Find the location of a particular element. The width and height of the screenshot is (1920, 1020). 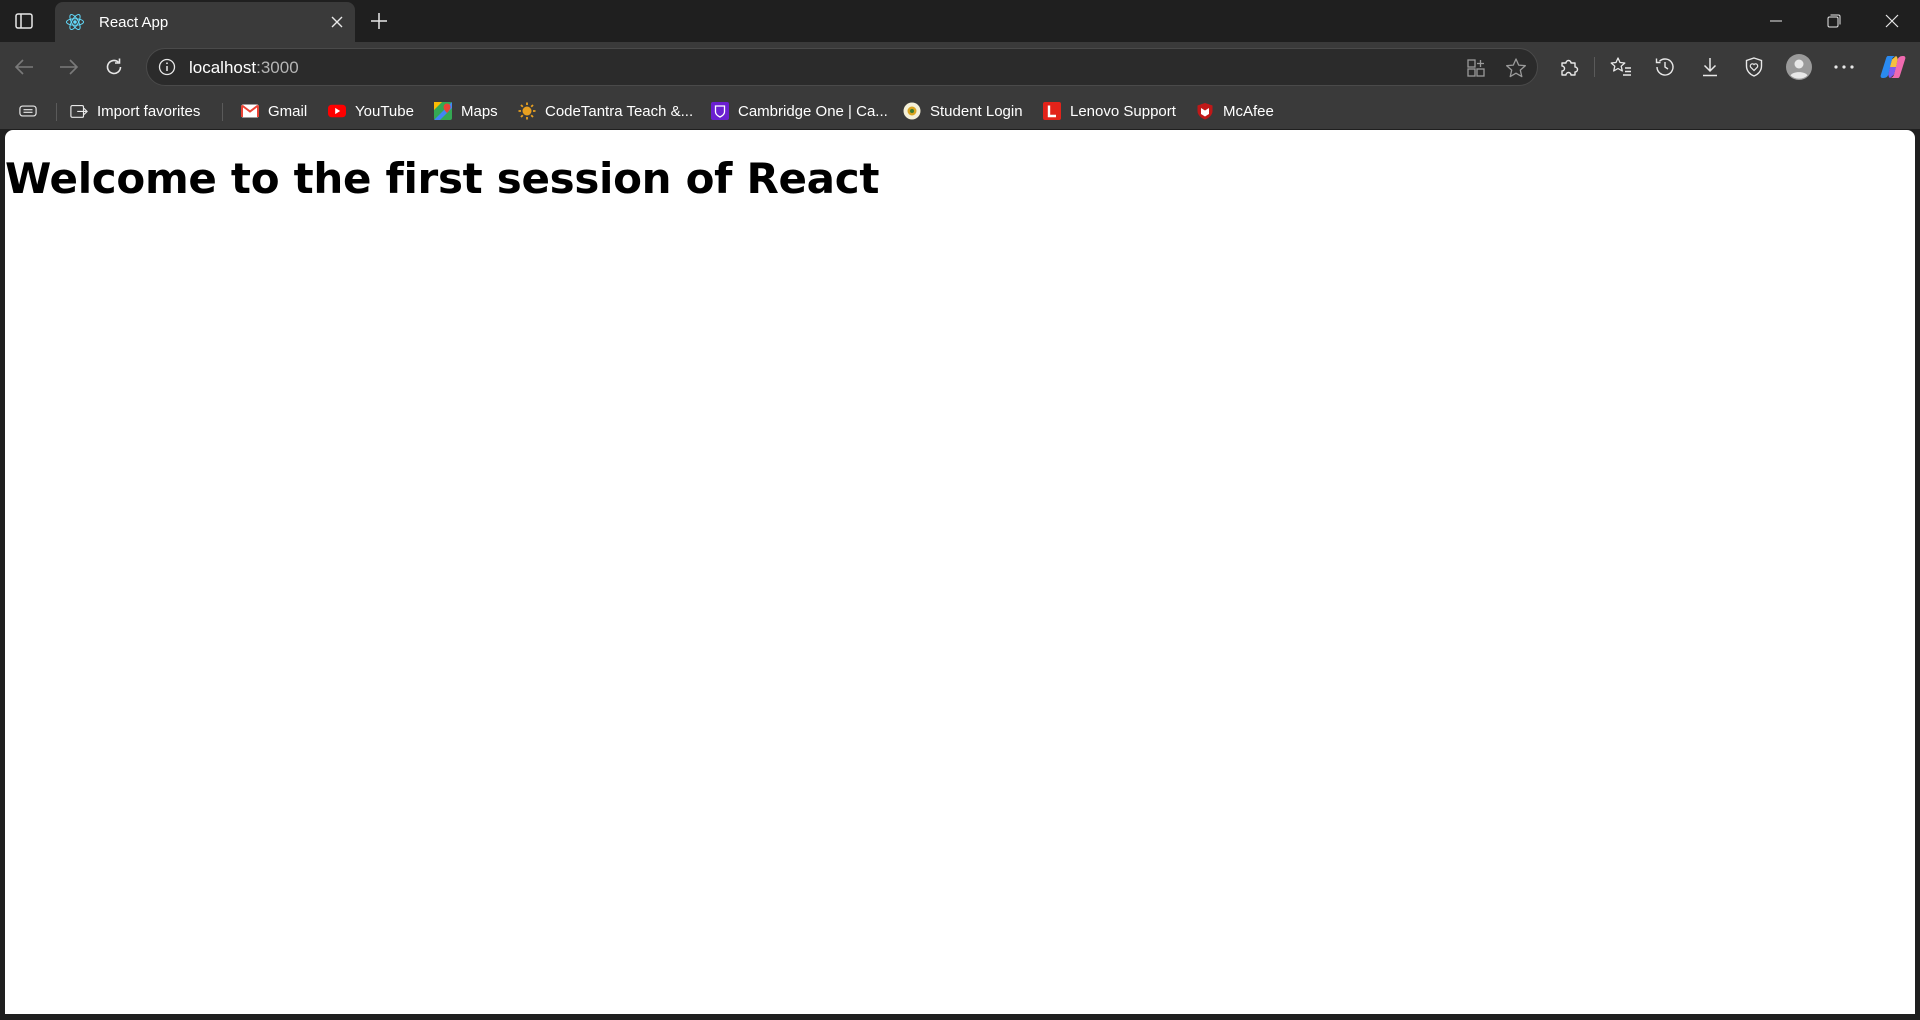

profile-button is located at coordinates (1799, 67).